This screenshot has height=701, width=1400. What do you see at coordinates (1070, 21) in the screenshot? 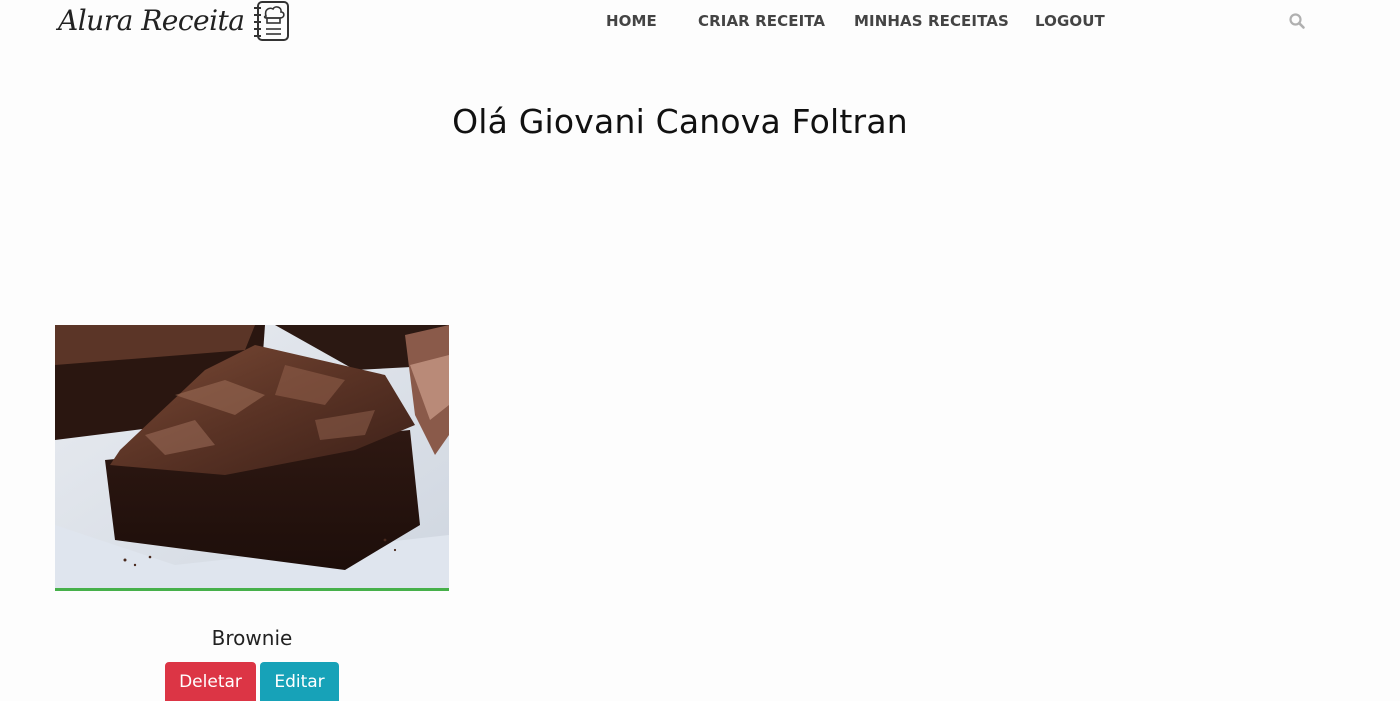
I see `nav-logout: LOGOUT` at bounding box center [1070, 21].